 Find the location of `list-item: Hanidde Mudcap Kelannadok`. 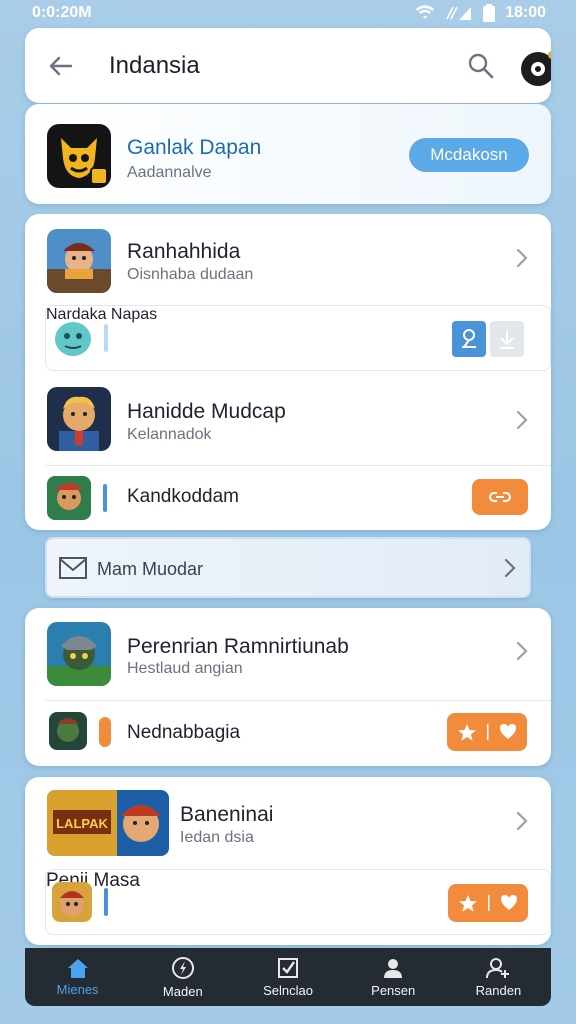

list-item: Hanidde Mudcap Kelannadok is located at coordinates (288, 420).